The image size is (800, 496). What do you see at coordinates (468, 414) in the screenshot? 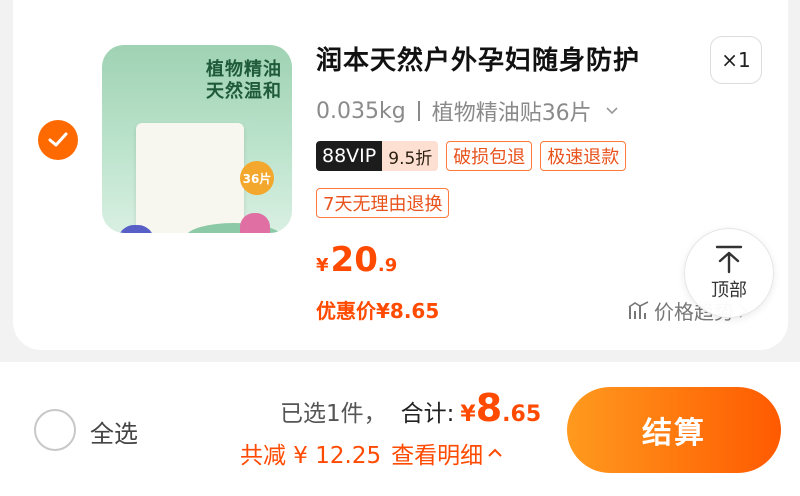
I see `total-currency: ¥` at bounding box center [468, 414].